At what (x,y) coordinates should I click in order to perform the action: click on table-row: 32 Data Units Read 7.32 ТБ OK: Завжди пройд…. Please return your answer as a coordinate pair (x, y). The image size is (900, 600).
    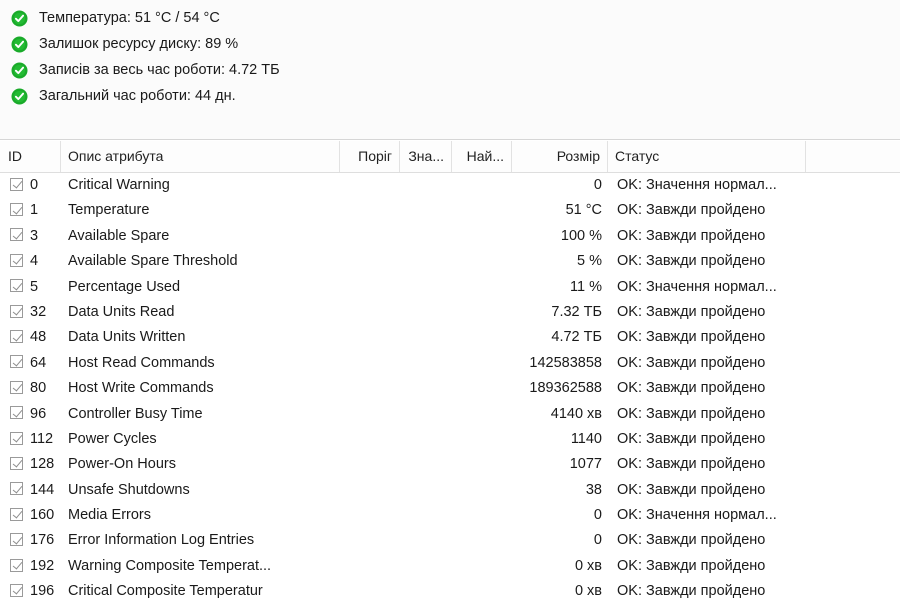
    Looking at the image, I should click on (450, 312).